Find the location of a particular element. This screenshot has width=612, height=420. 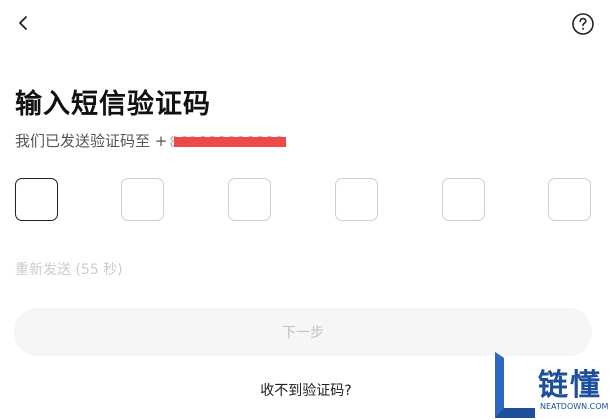

page-title: 输入短信验证码 is located at coordinates (113, 104).